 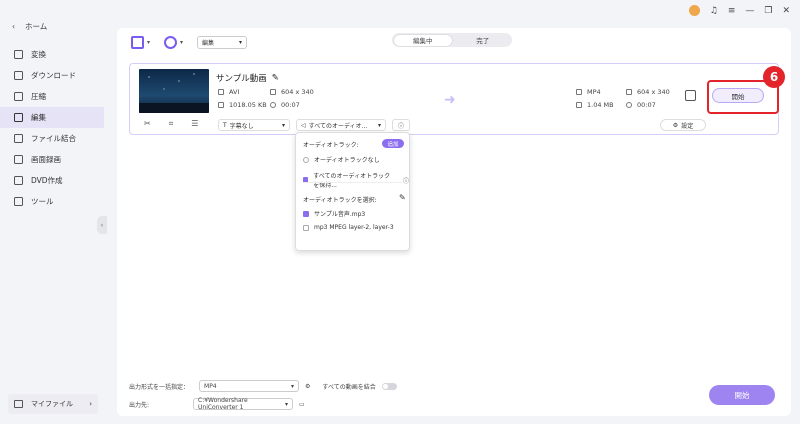 I want to click on file-card-toolbar: ✂ ⌗ ☰ T 字幕なし ▾ ◁ すべてのオーディオ... ▾ ⓘ ⚙ 設定, so click(x=454, y=125).